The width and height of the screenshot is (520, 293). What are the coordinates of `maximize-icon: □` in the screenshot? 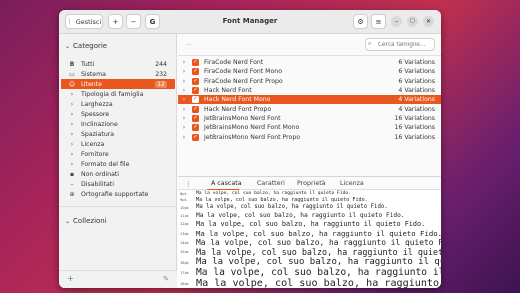 It's located at (412, 21).